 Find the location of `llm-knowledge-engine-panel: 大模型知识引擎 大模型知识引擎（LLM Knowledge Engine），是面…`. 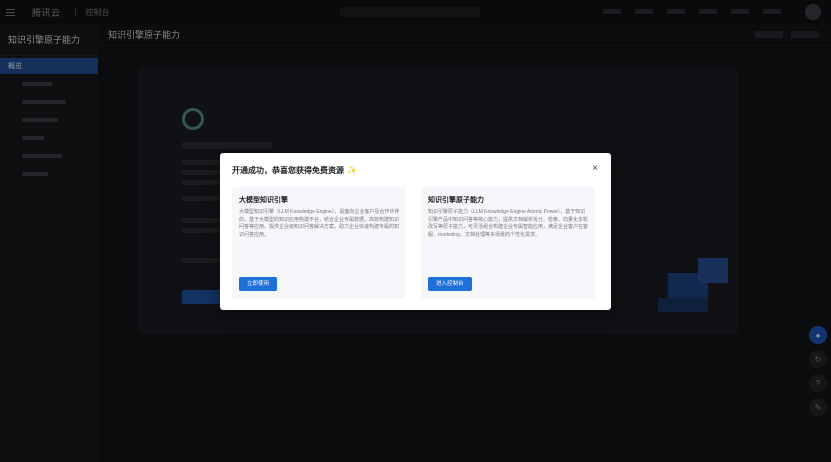

llm-knowledge-engine-panel: 大模型知识引擎 大模型知识引擎（LLM Knowledge Engine），是面… is located at coordinates (319, 243).